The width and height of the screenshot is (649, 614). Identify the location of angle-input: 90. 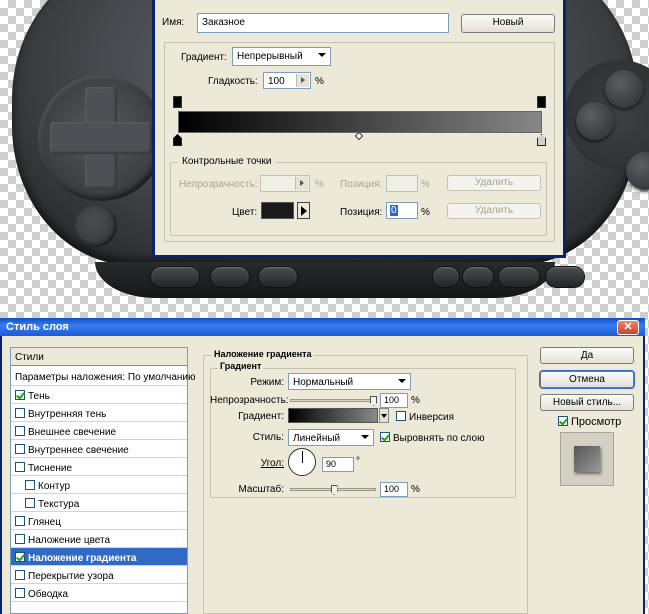
(338, 464).